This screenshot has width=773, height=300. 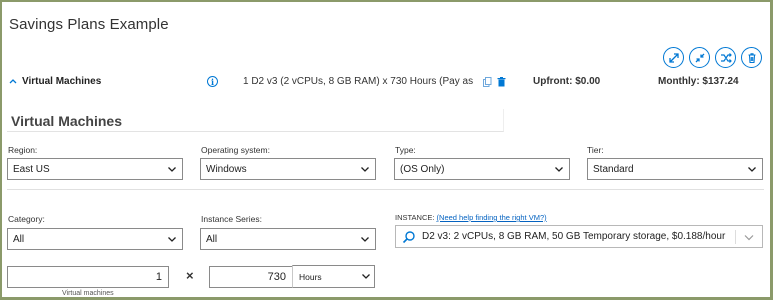 I want to click on category-label: Category:, so click(x=26, y=219).